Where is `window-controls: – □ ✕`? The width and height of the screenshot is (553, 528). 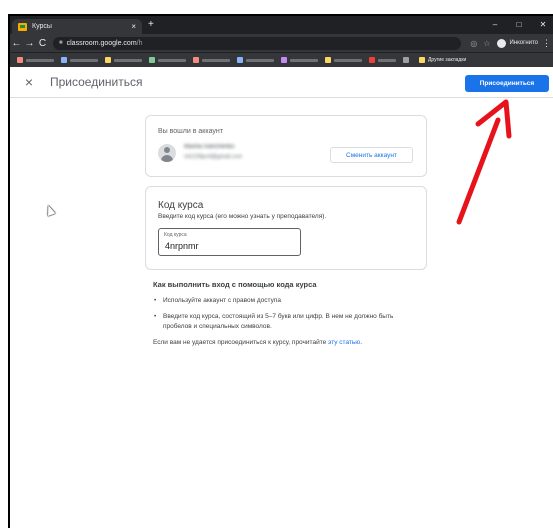 window-controls: – □ ✕ is located at coordinates (518, 25).